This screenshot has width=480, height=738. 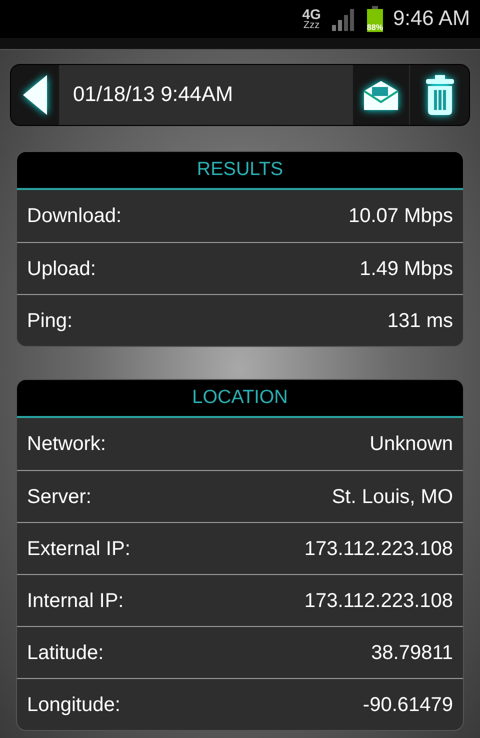 What do you see at coordinates (312, 26) in the screenshot?
I see `sleep-indicator: Zzz` at bounding box center [312, 26].